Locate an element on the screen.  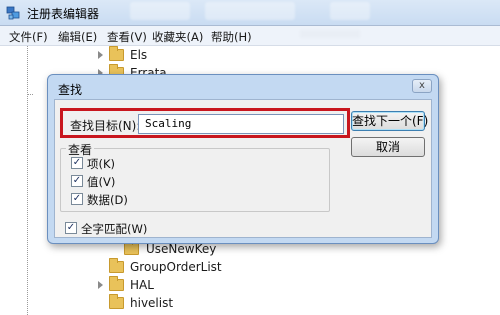
regedit-icon is located at coordinates (13, 13).